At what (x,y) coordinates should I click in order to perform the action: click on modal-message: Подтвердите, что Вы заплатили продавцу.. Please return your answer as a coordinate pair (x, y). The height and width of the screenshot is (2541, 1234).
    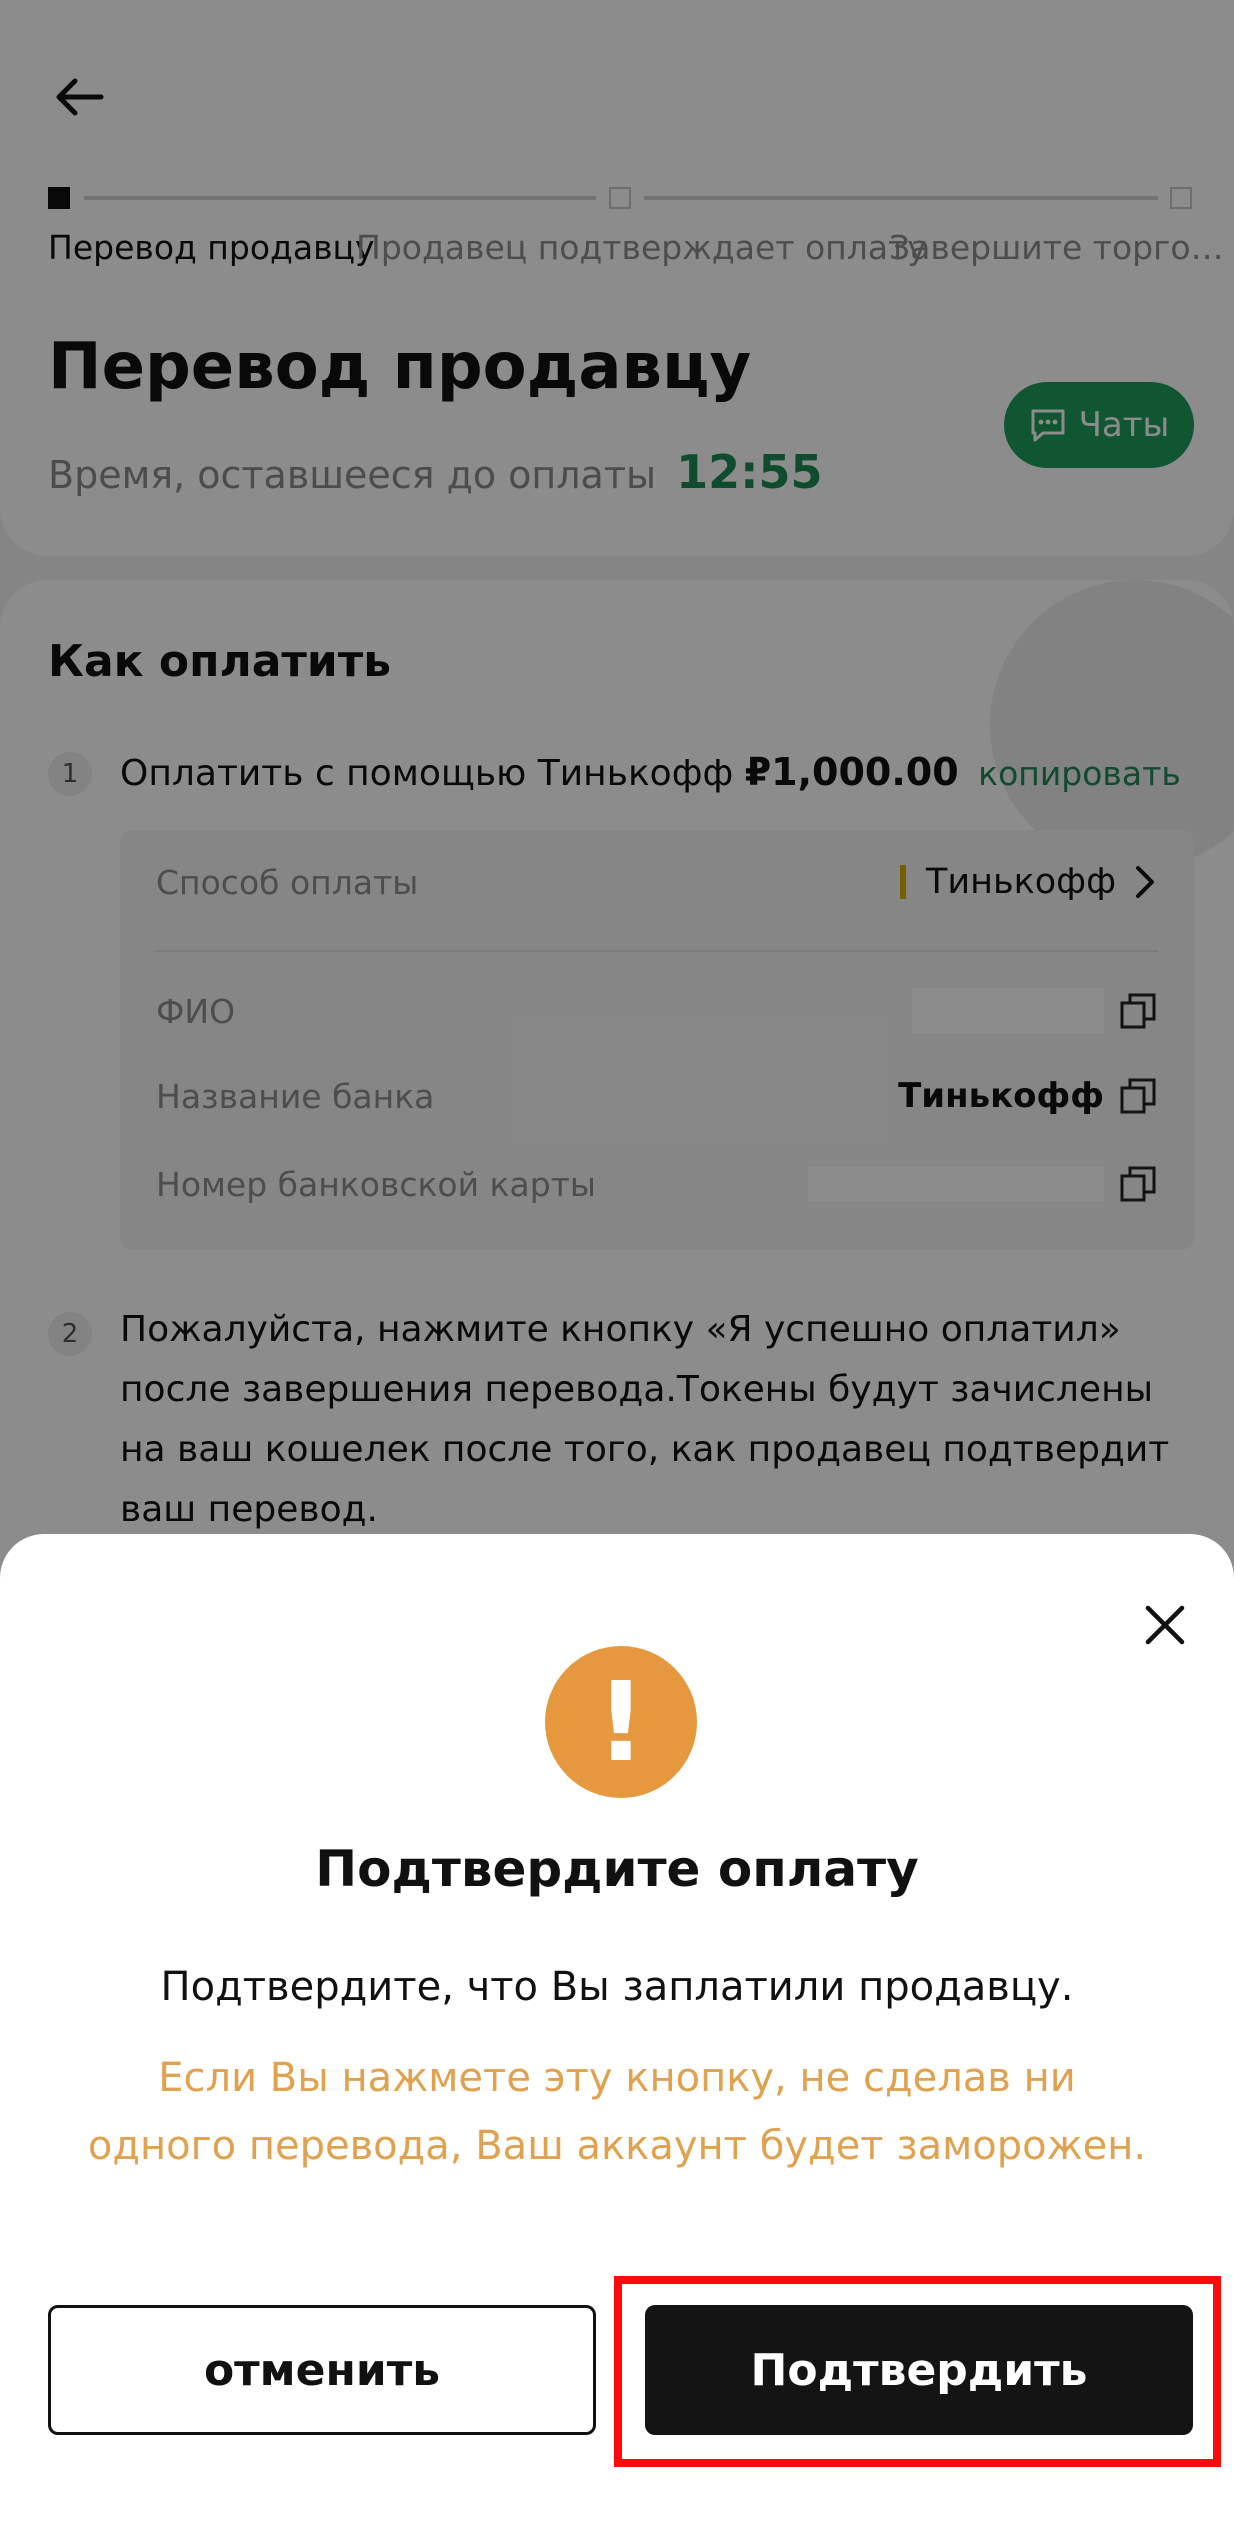
    Looking at the image, I should click on (617, 1987).